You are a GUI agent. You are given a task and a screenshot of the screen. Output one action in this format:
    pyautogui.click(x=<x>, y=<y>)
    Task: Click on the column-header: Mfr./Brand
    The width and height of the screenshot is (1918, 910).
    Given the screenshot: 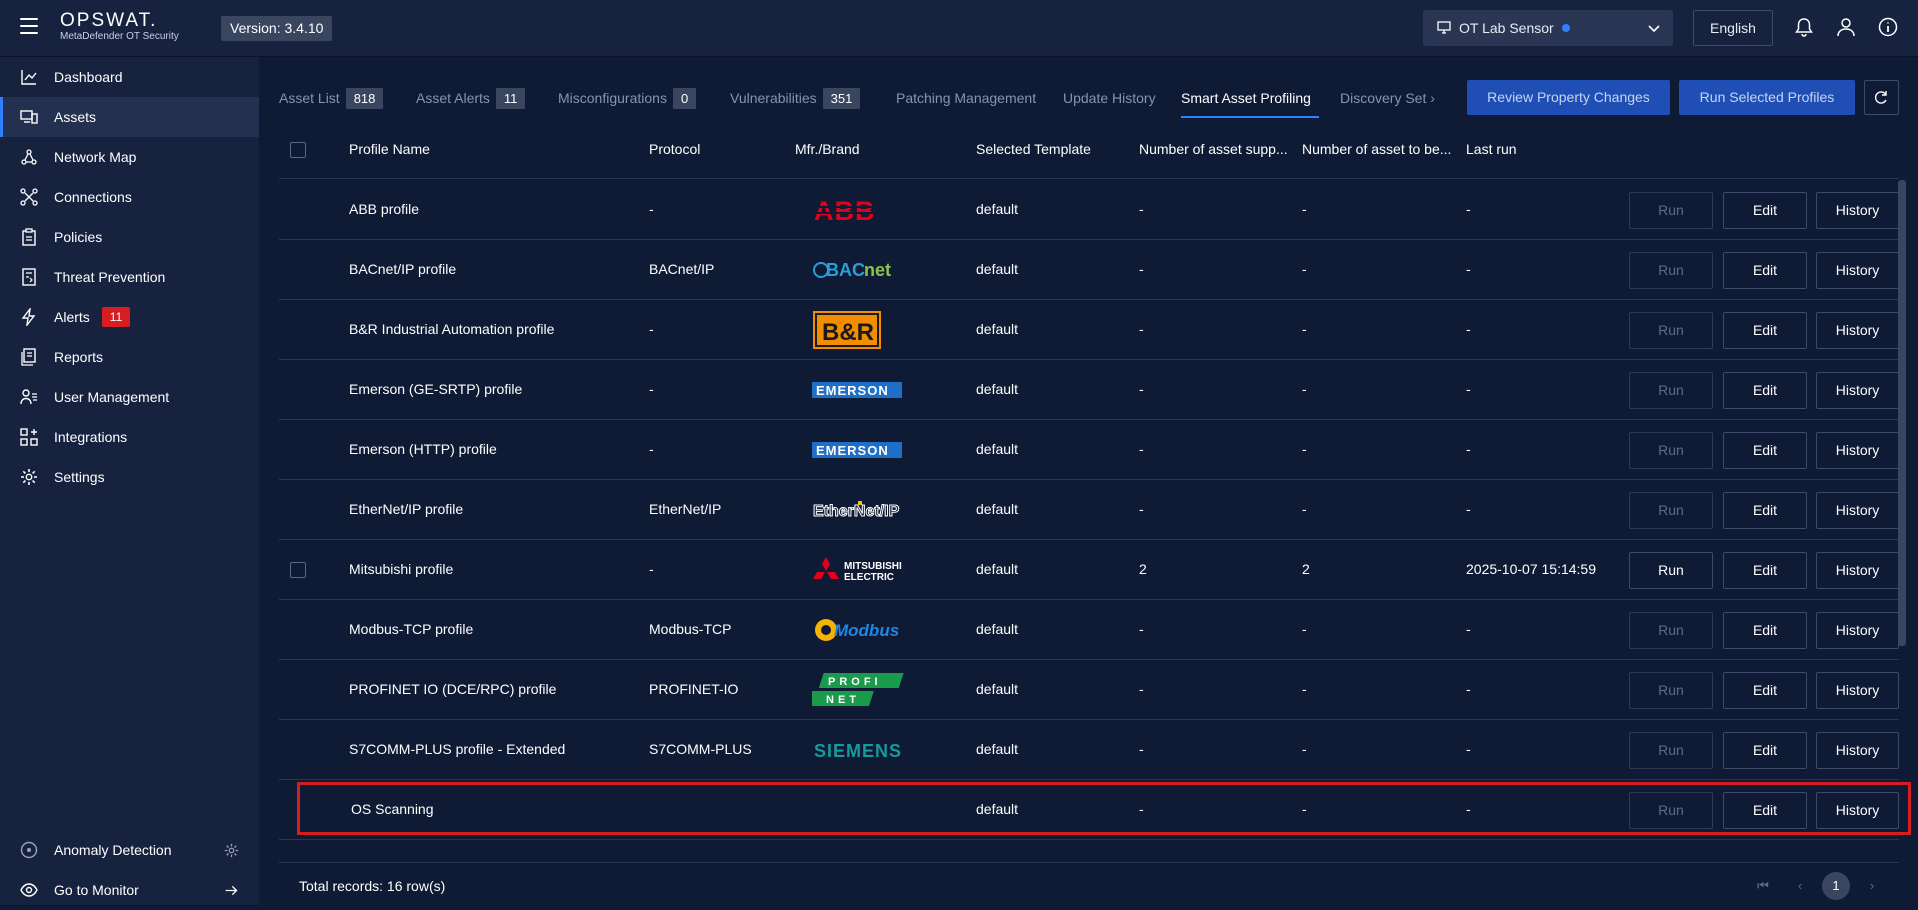 What is the action you would take?
    pyautogui.click(x=827, y=149)
    